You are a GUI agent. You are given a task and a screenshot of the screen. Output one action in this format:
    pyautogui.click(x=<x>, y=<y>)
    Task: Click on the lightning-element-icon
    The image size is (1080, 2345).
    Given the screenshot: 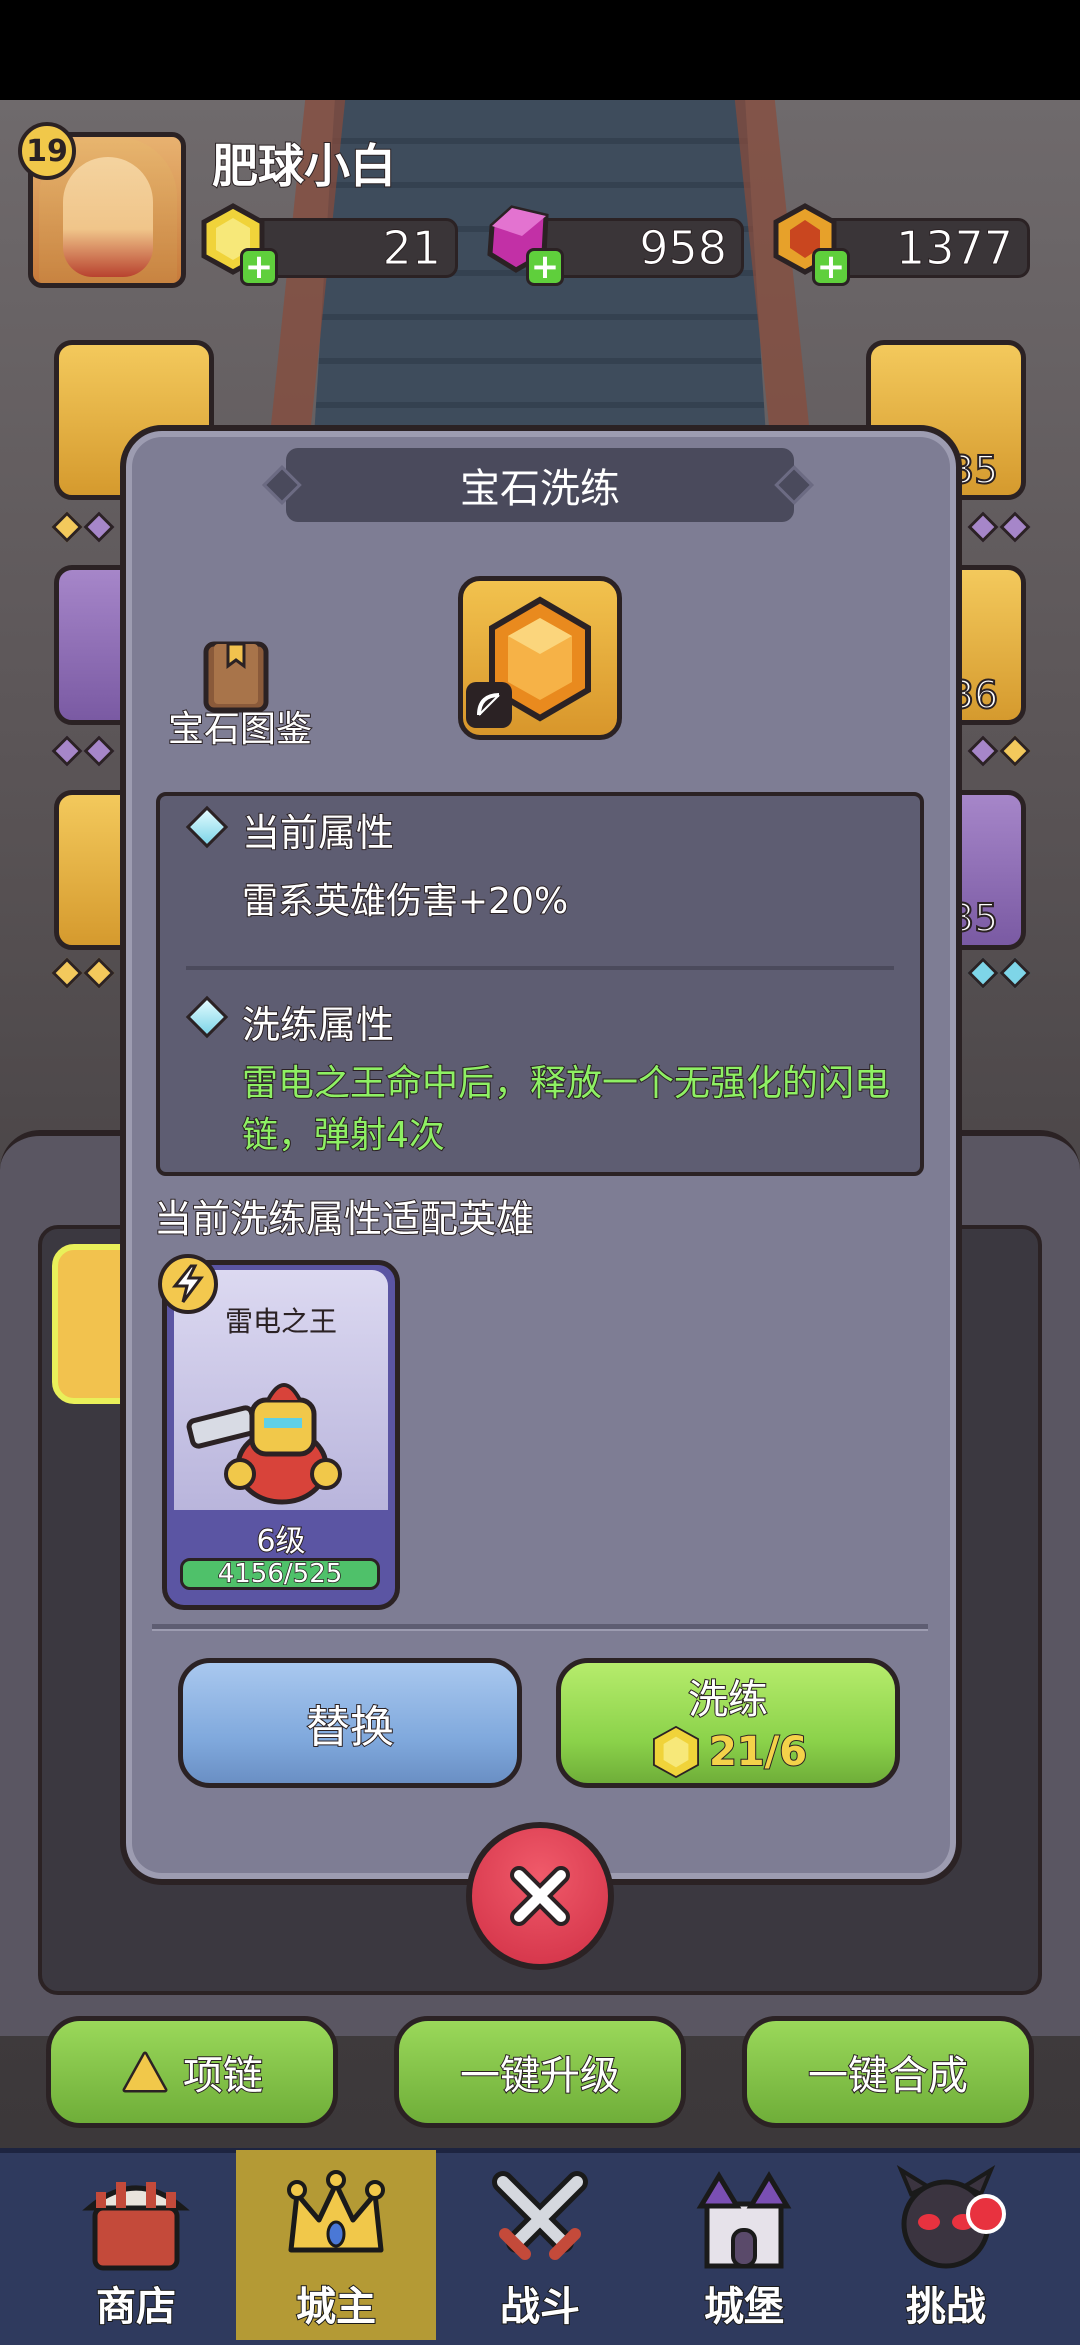 What is the action you would take?
    pyautogui.click(x=188, y=1284)
    